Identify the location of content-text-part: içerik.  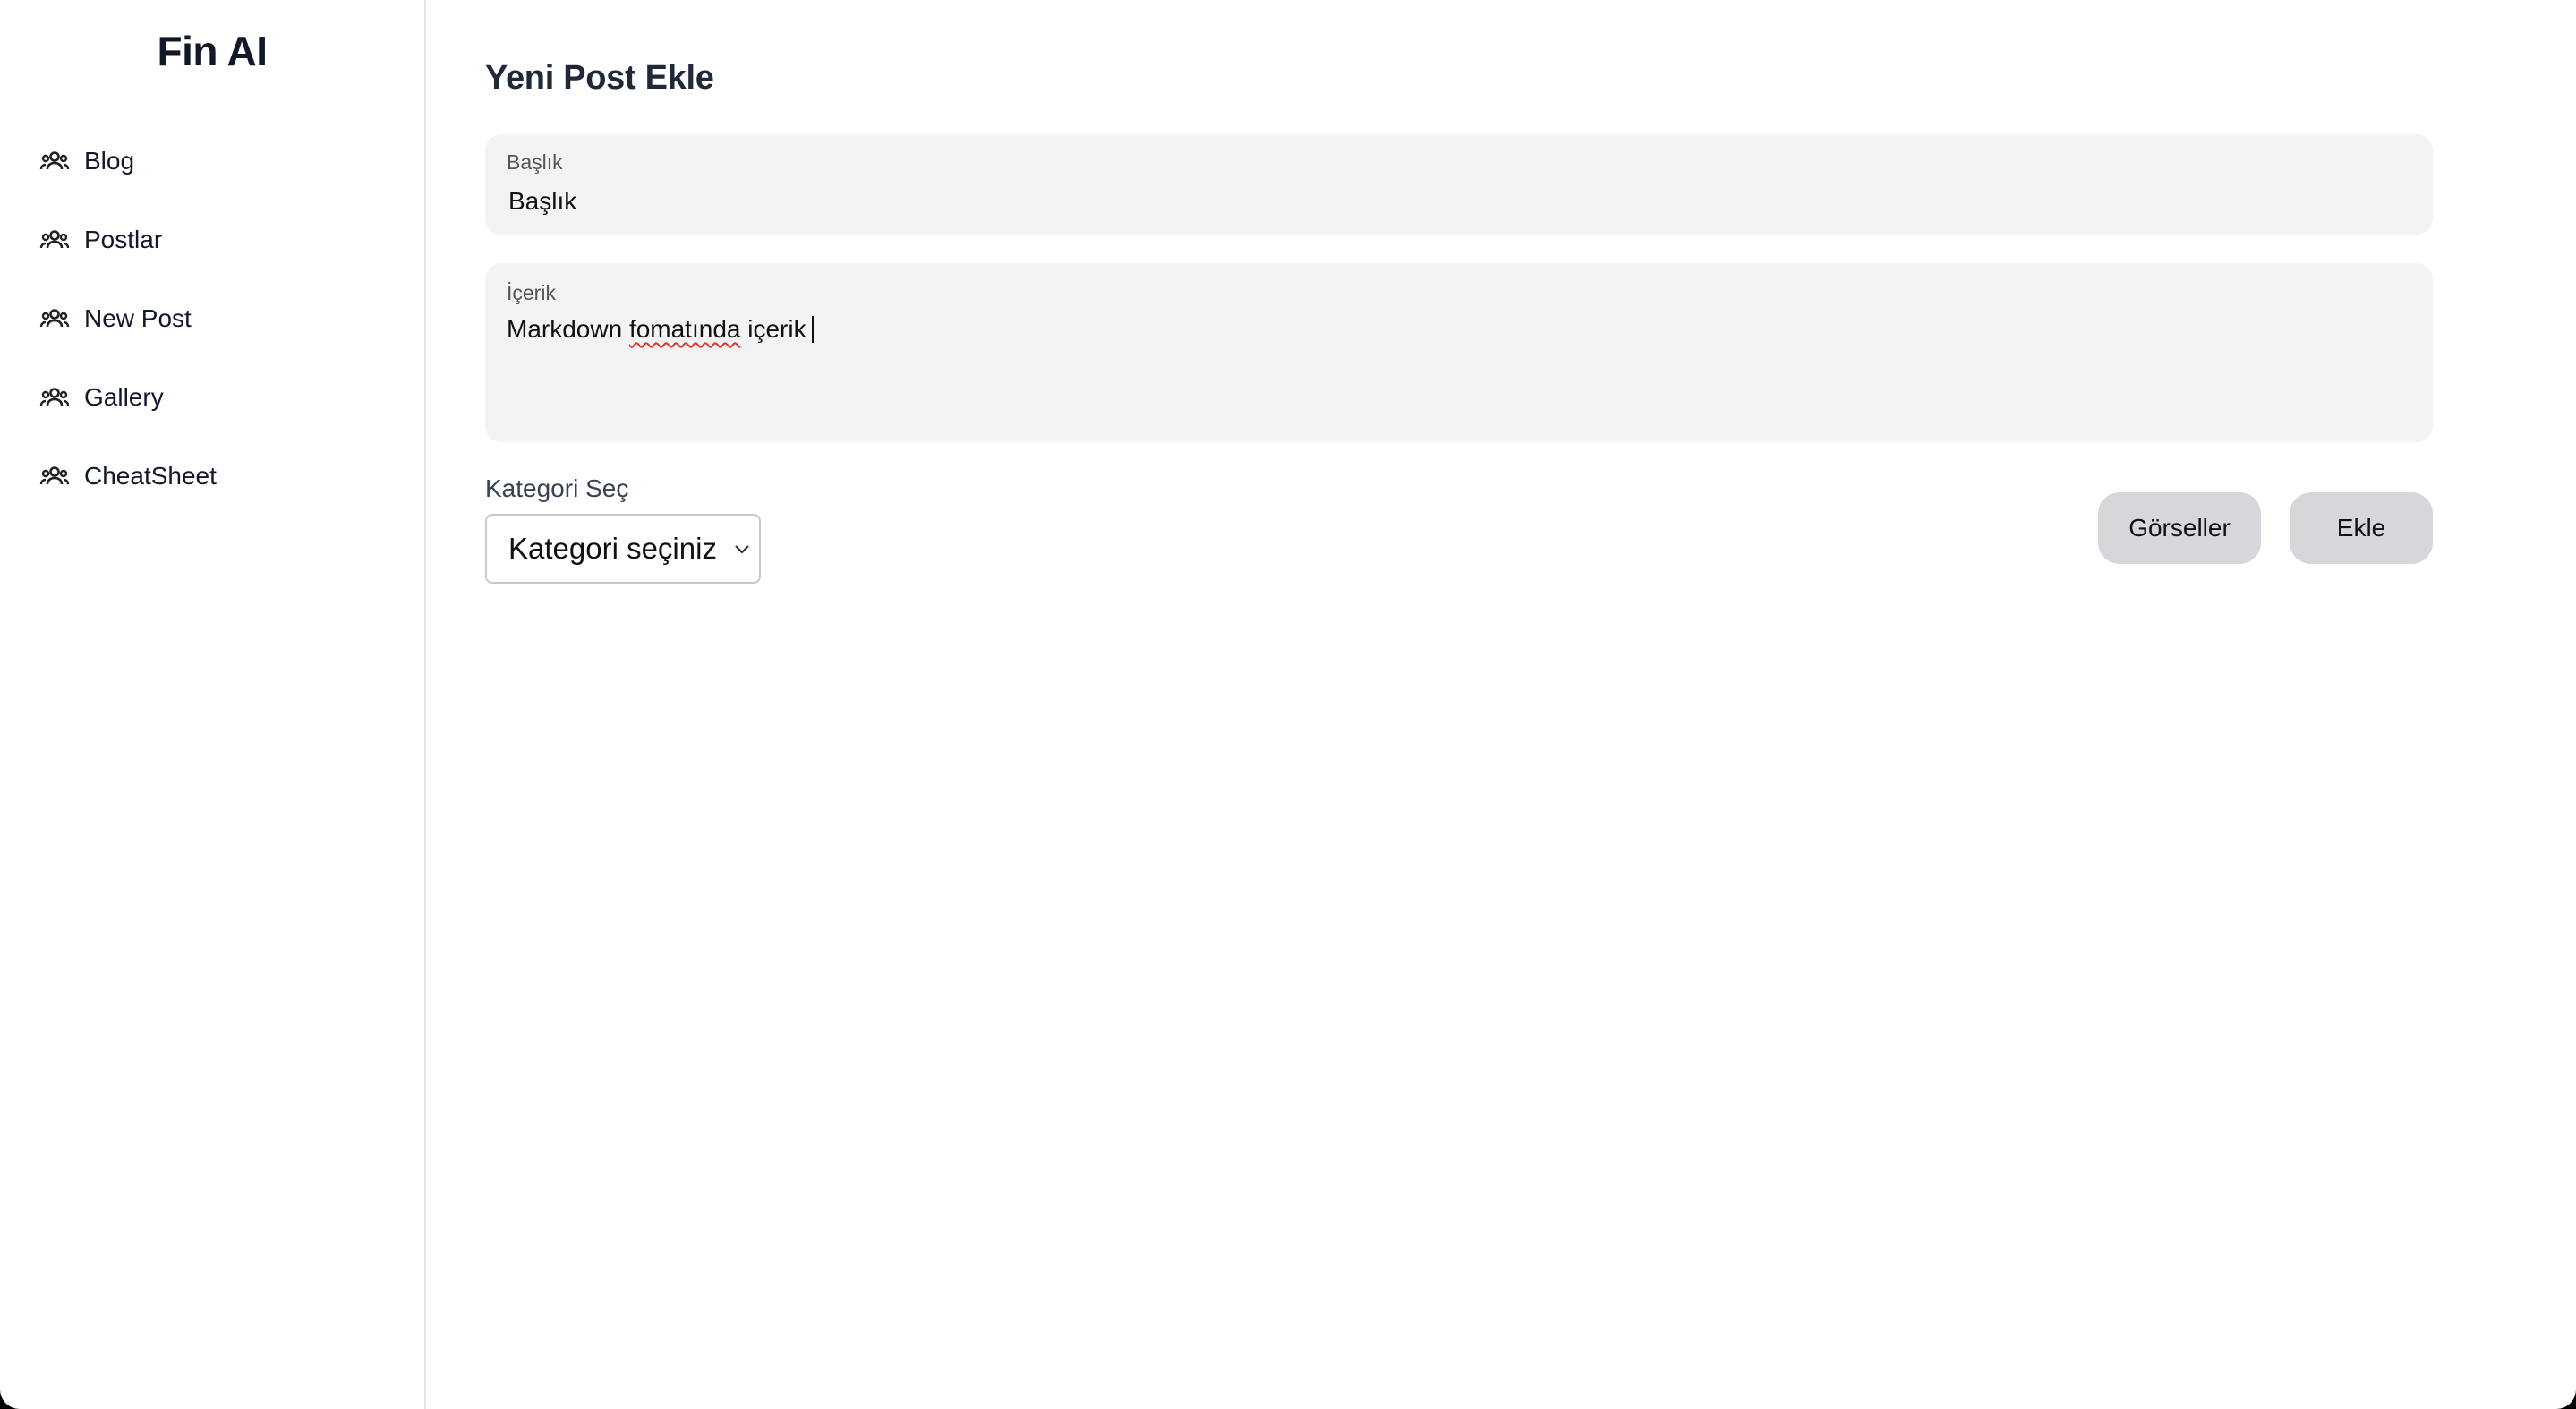
(773, 329).